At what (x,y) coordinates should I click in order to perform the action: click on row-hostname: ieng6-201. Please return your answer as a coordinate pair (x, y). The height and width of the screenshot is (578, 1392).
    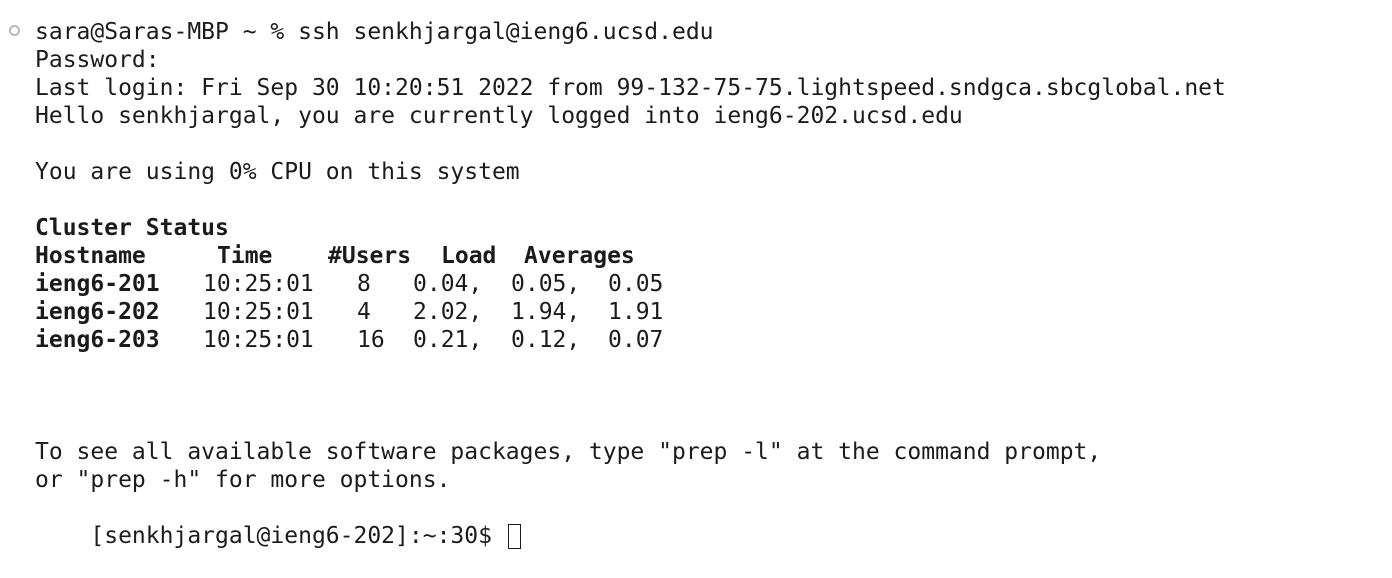
    Looking at the image, I should click on (97, 284).